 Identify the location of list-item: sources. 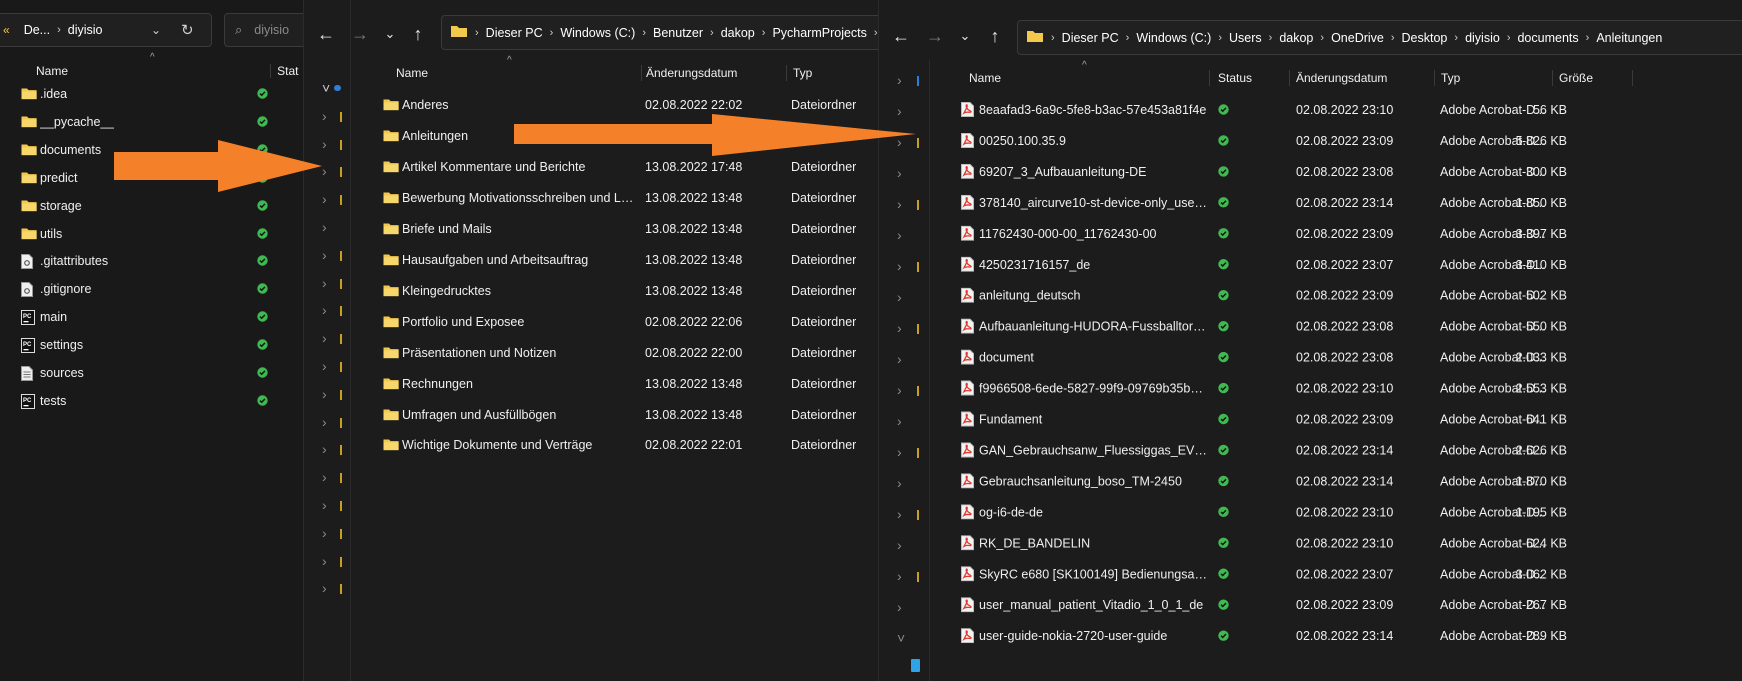
(150, 373).